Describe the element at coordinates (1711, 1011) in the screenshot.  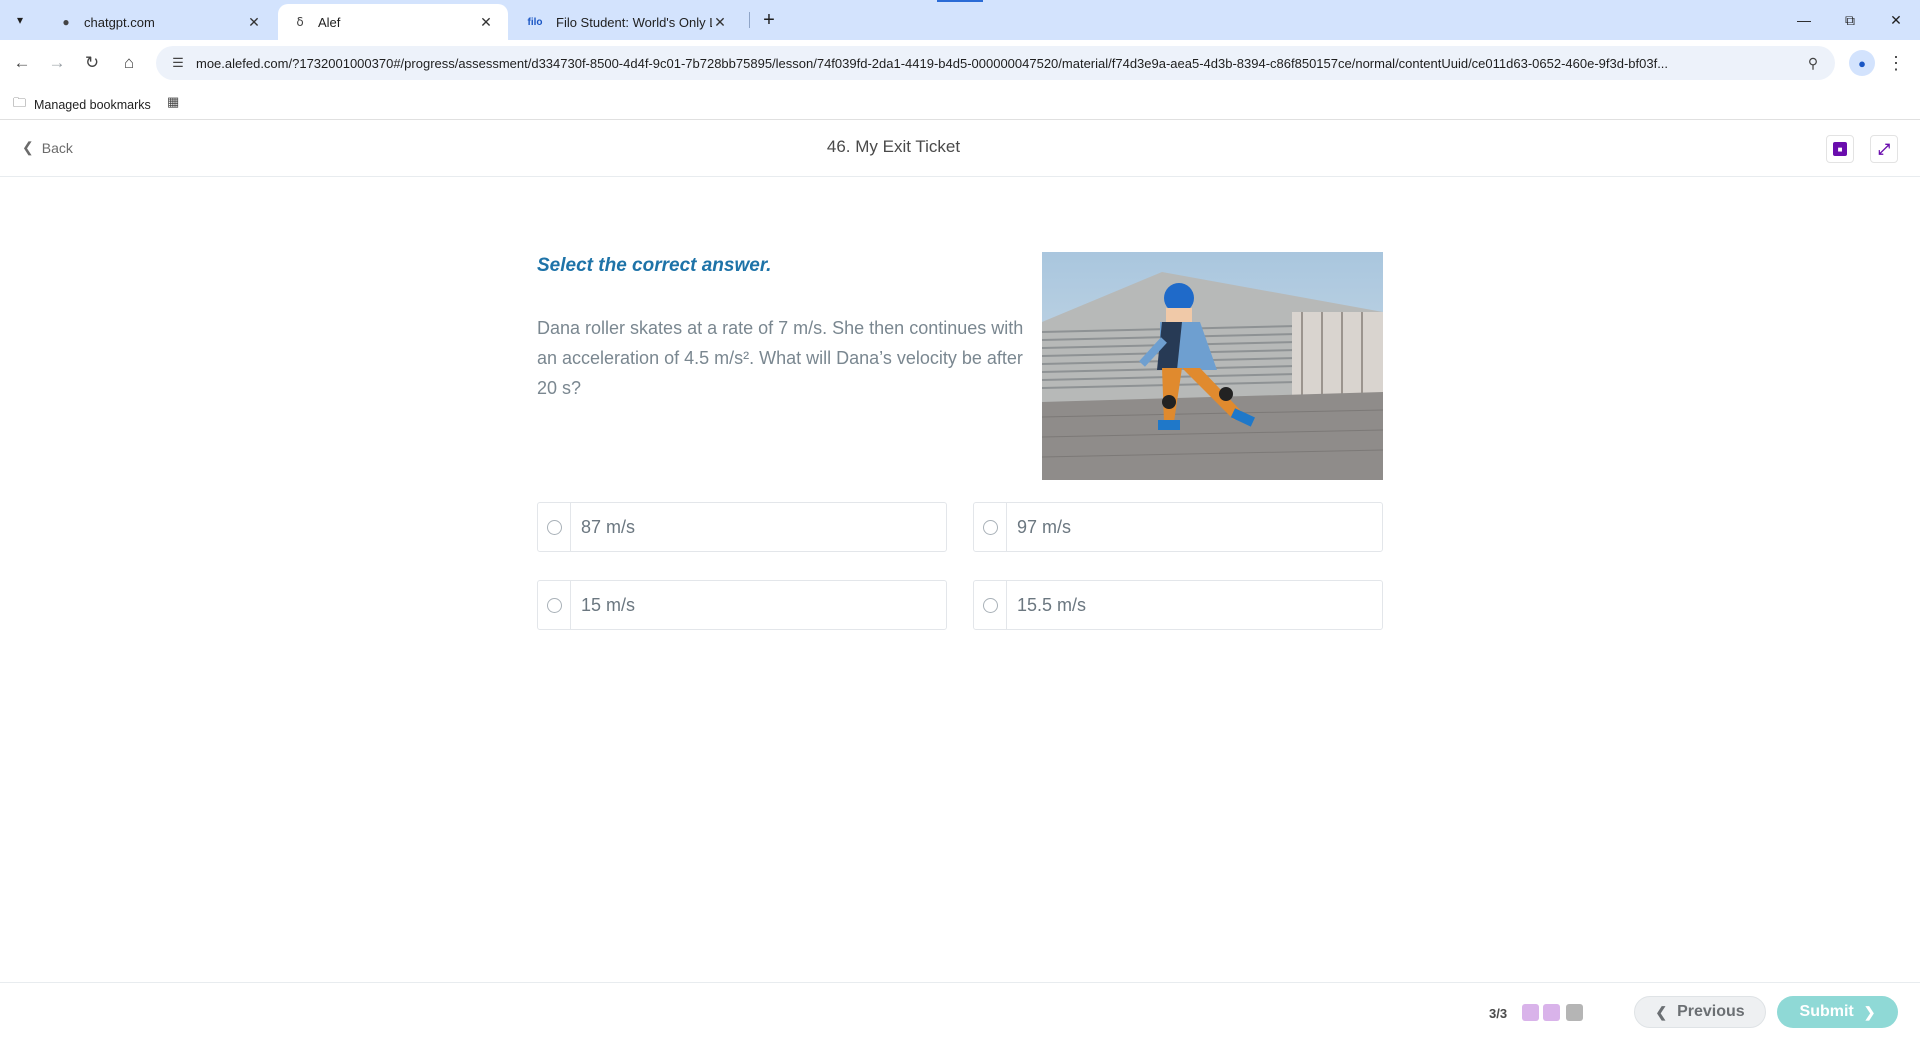
I see `previous-label: Previous` at that location.